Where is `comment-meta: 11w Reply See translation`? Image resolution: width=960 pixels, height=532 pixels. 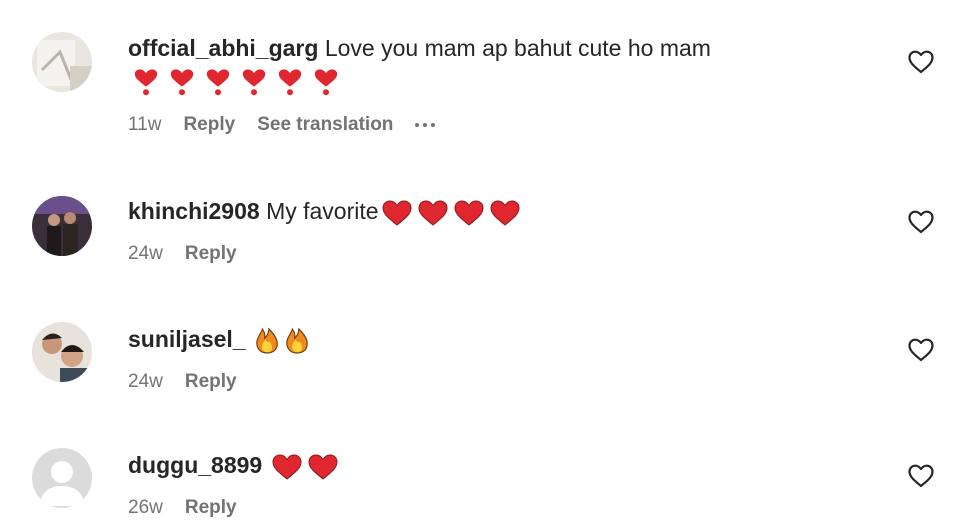 comment-meta: 11w Reply See translation is located at coordinates (504, 125).